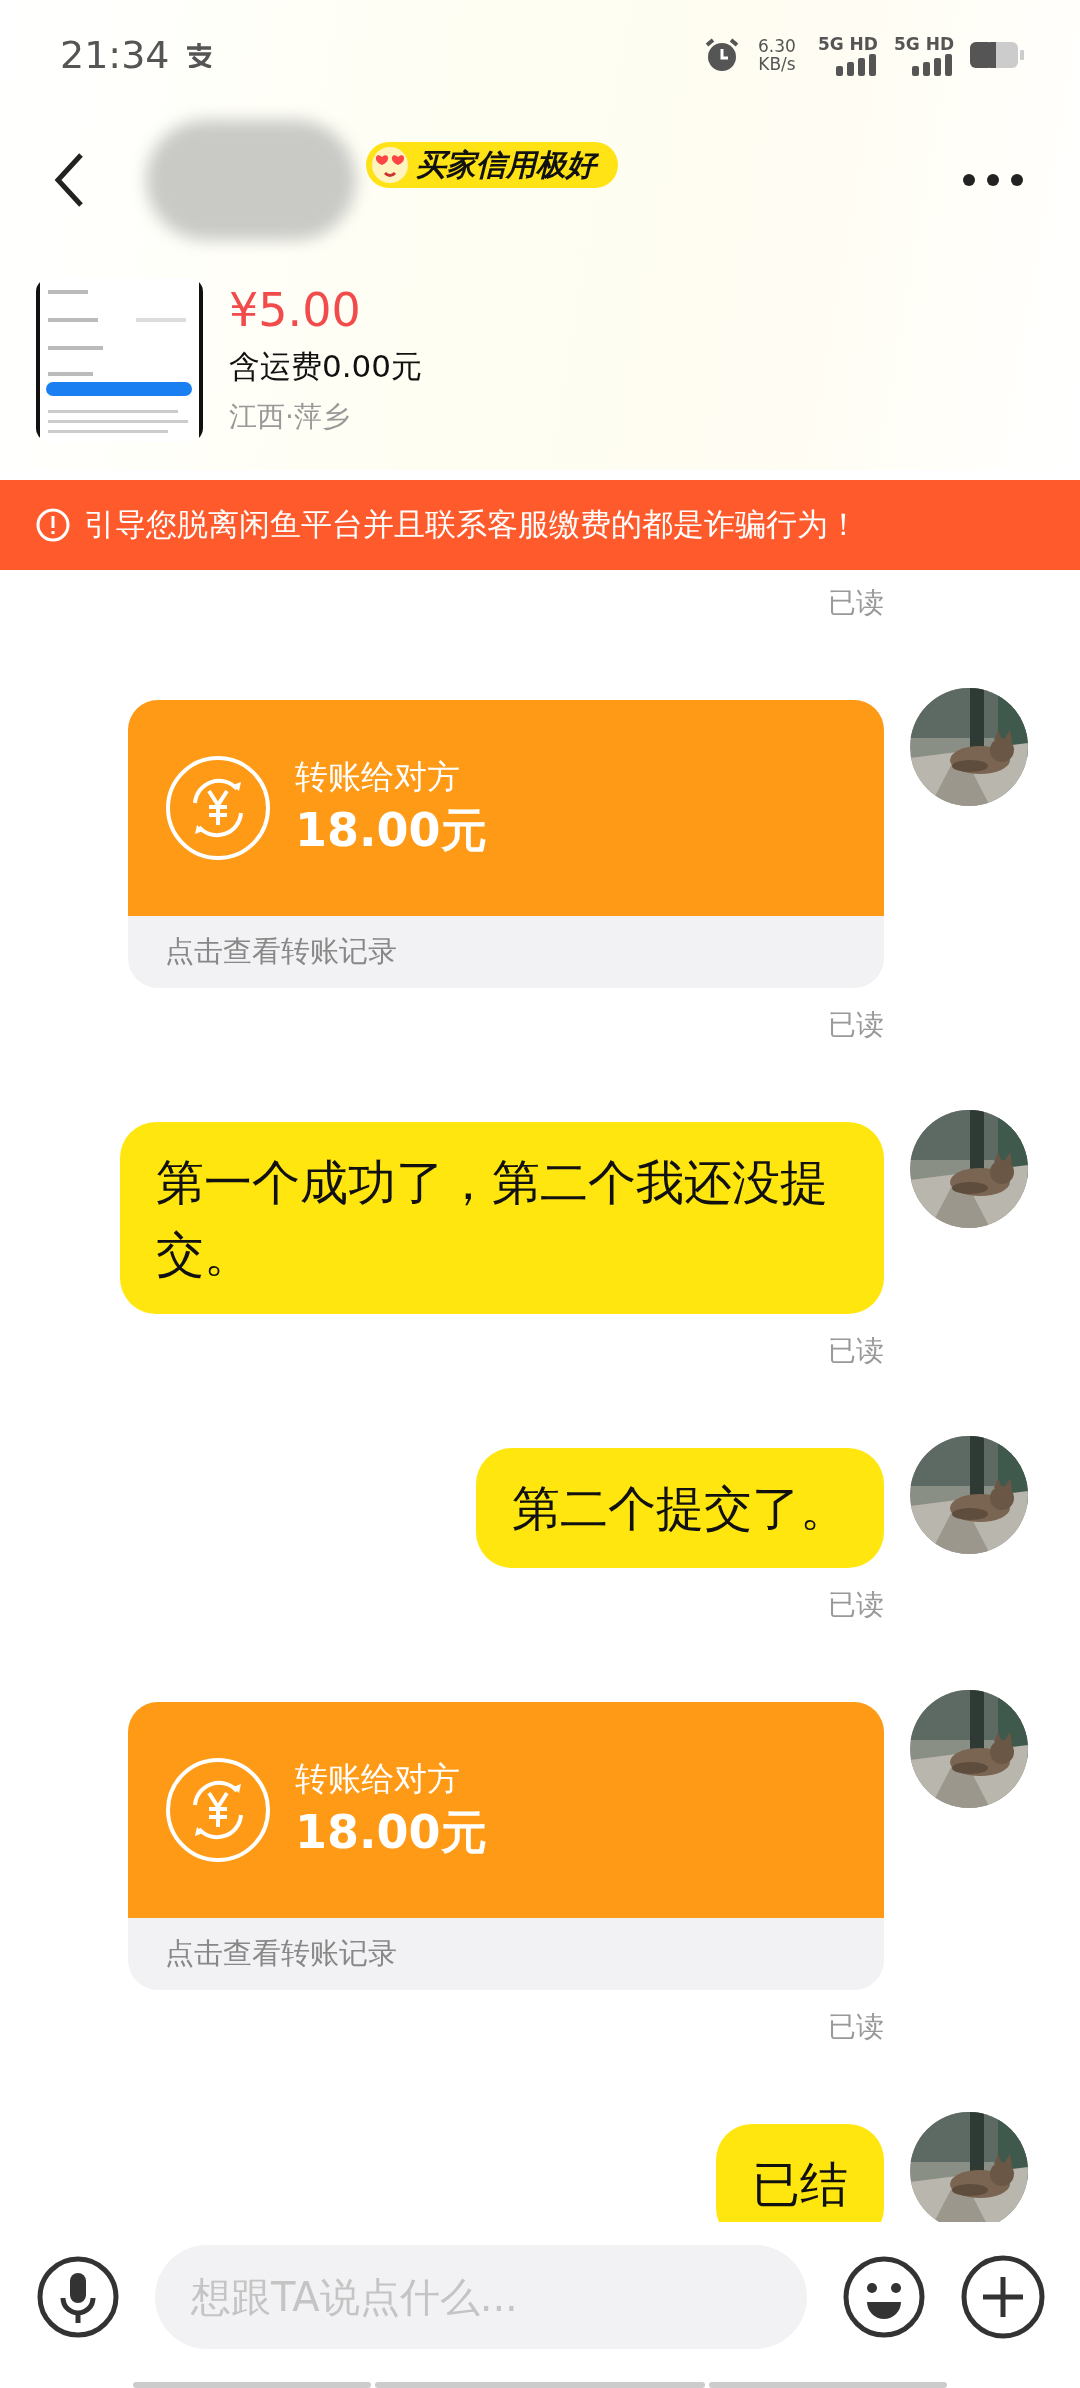  I want to click on more-icon, so click(993, 180).